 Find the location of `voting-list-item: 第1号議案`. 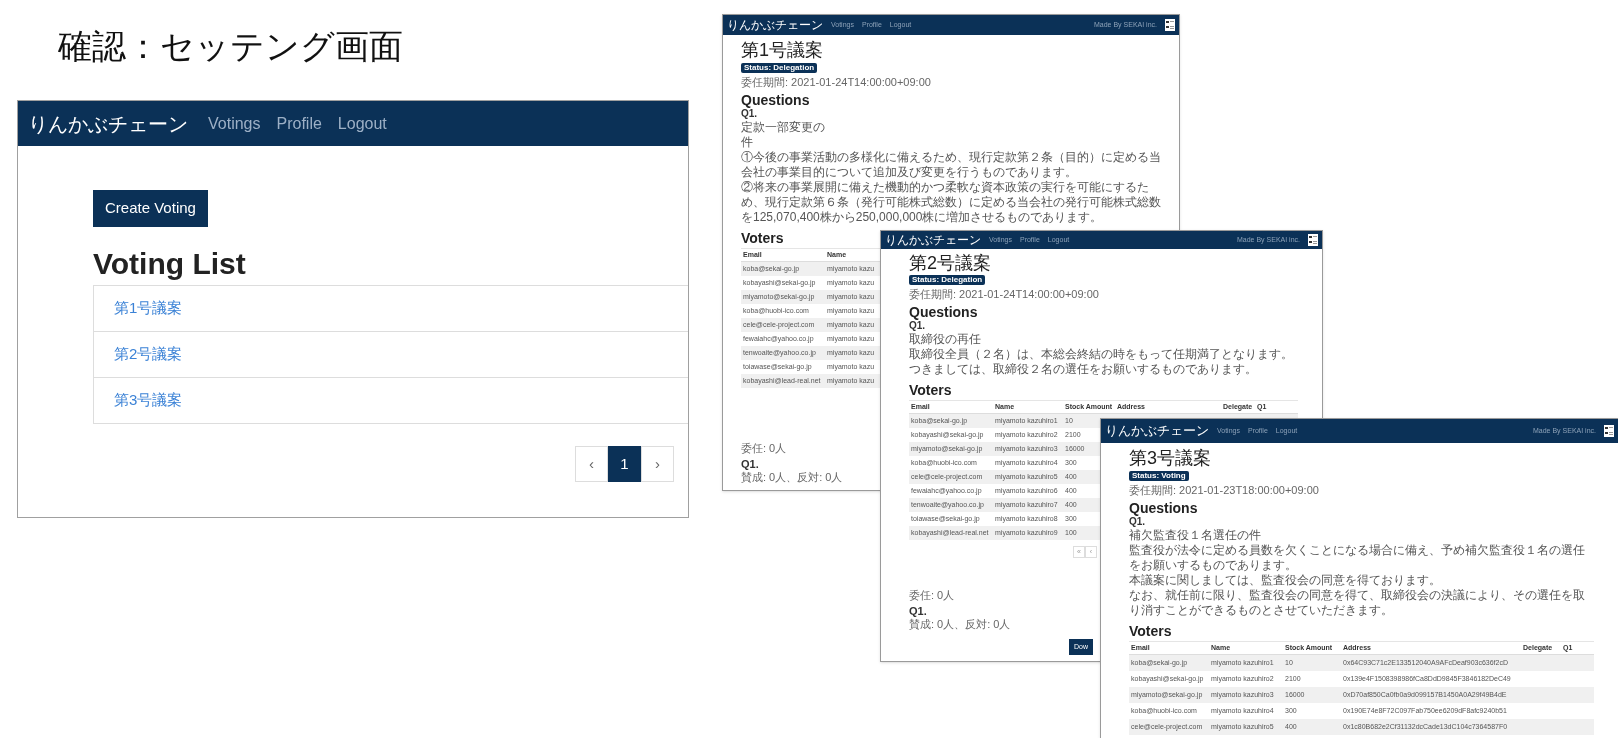

voting-list-item: 第1号議案 is located at coordinates (391, 309).